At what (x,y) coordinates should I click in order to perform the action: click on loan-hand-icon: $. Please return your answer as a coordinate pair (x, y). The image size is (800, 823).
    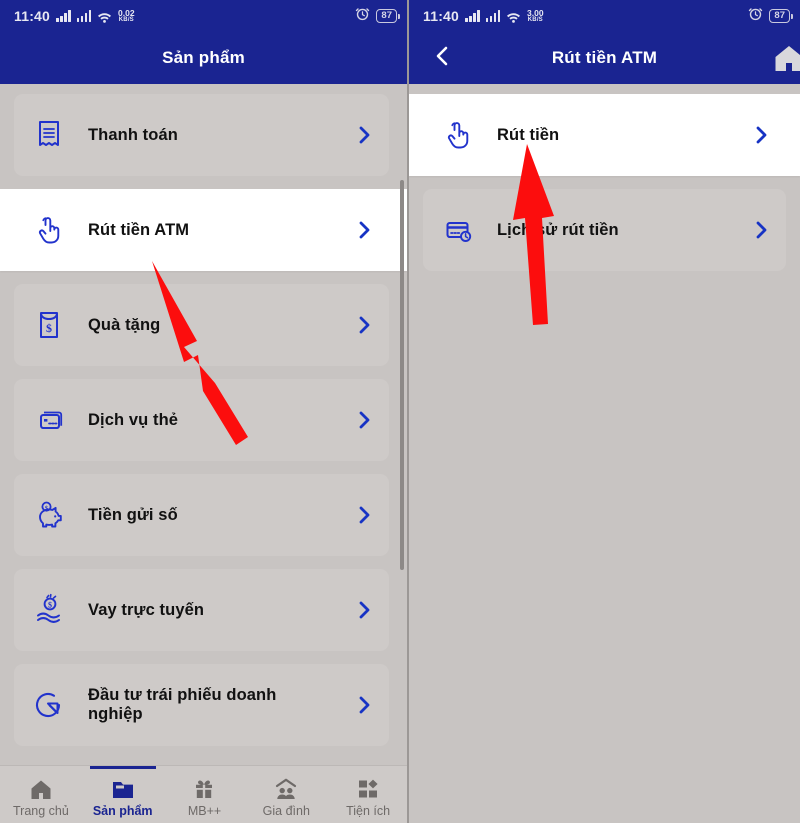
    Looking at the image, I should click on (49, 610).